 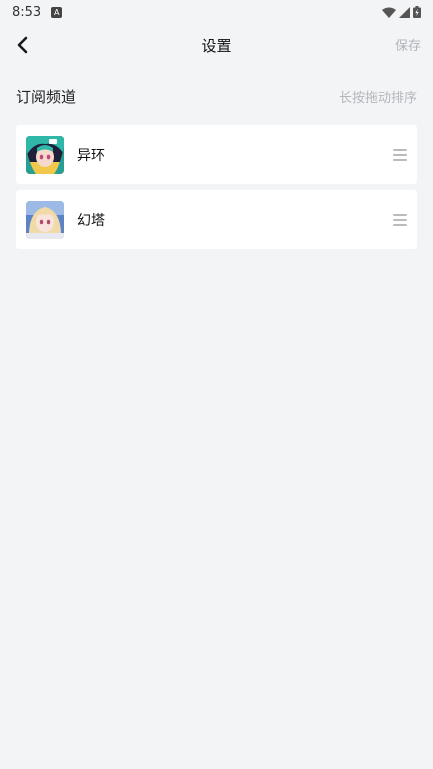 What do you see at coordinates (216, 96) in the screenshot?
I see `subscribed-channels-header: 订阅频道 长按拖动排序` at bounding box center [216, 96].